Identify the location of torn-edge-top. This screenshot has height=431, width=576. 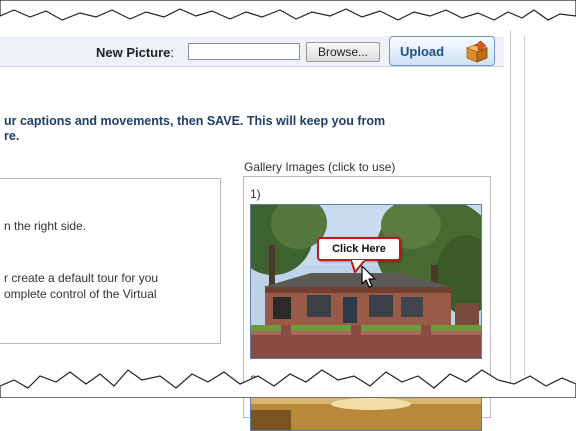
(288, 10).